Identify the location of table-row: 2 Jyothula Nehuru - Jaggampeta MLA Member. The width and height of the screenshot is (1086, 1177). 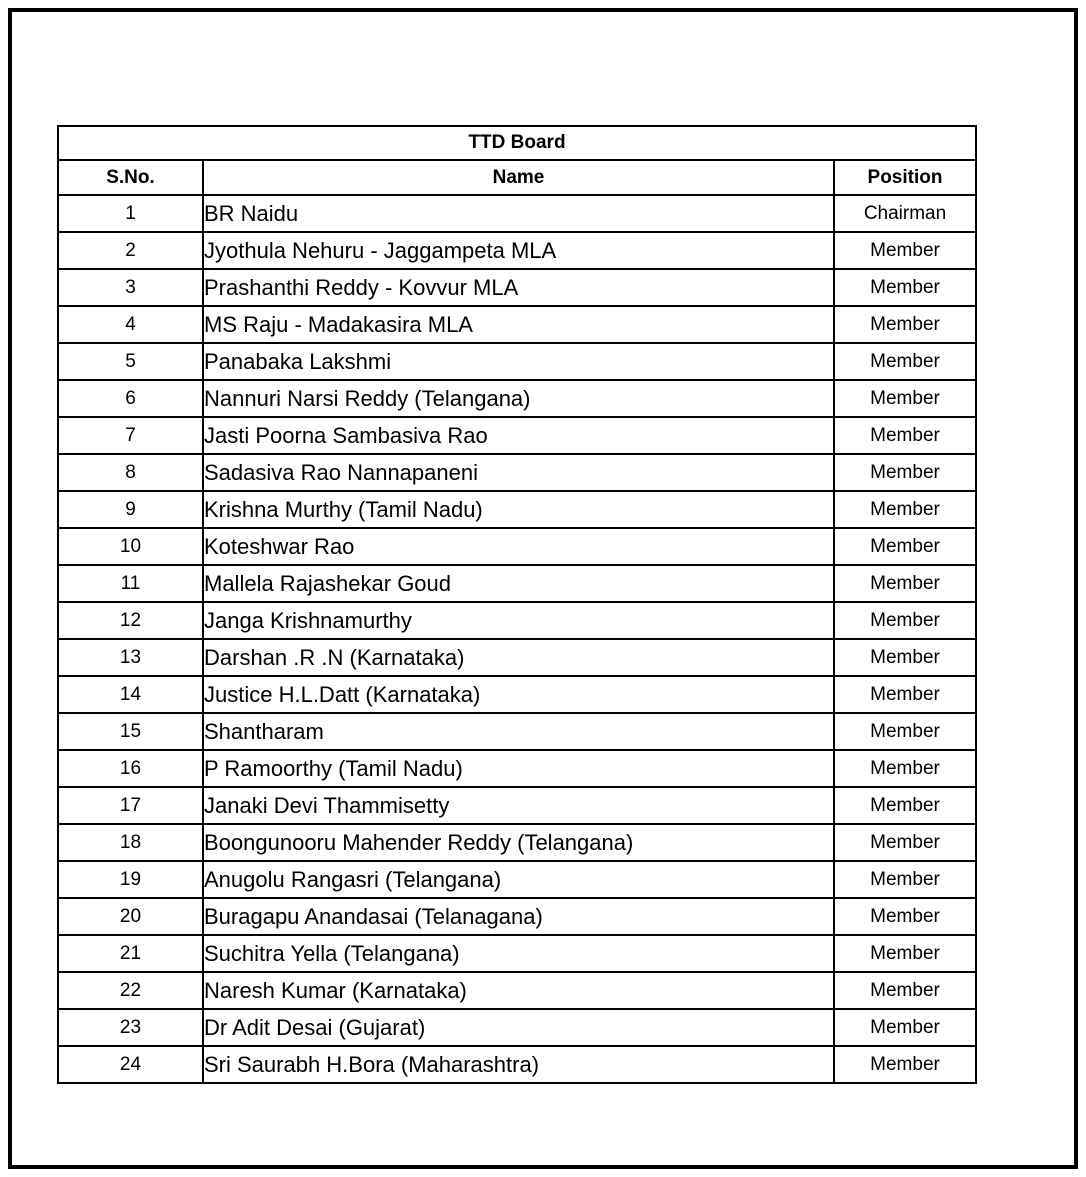
(517, 250).